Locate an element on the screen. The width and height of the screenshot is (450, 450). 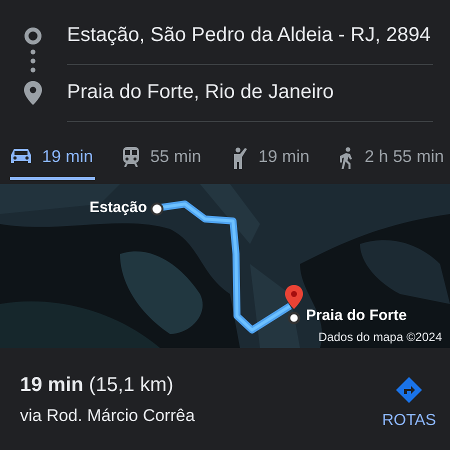
origin-marker-icon is located at coordinates (157, 209).